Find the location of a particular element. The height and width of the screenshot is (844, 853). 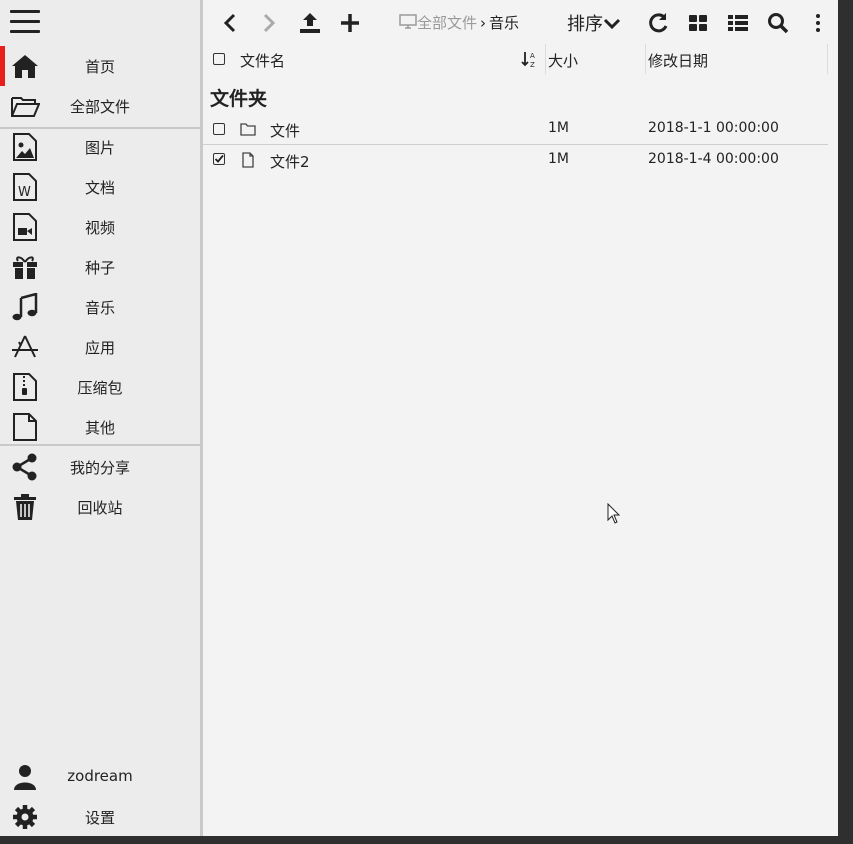

column-name-header: 文件名 is located at coordinates (262, 60).